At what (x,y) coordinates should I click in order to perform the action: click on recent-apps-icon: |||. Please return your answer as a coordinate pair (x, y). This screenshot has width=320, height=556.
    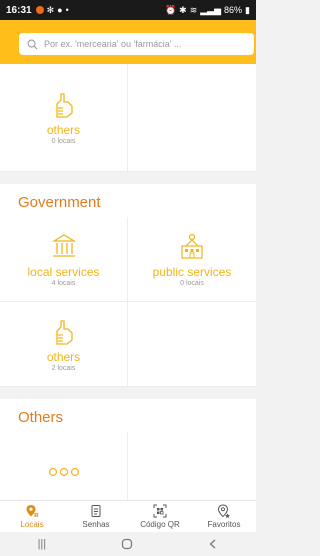
    Looking at the image, I should click on (42, 544).